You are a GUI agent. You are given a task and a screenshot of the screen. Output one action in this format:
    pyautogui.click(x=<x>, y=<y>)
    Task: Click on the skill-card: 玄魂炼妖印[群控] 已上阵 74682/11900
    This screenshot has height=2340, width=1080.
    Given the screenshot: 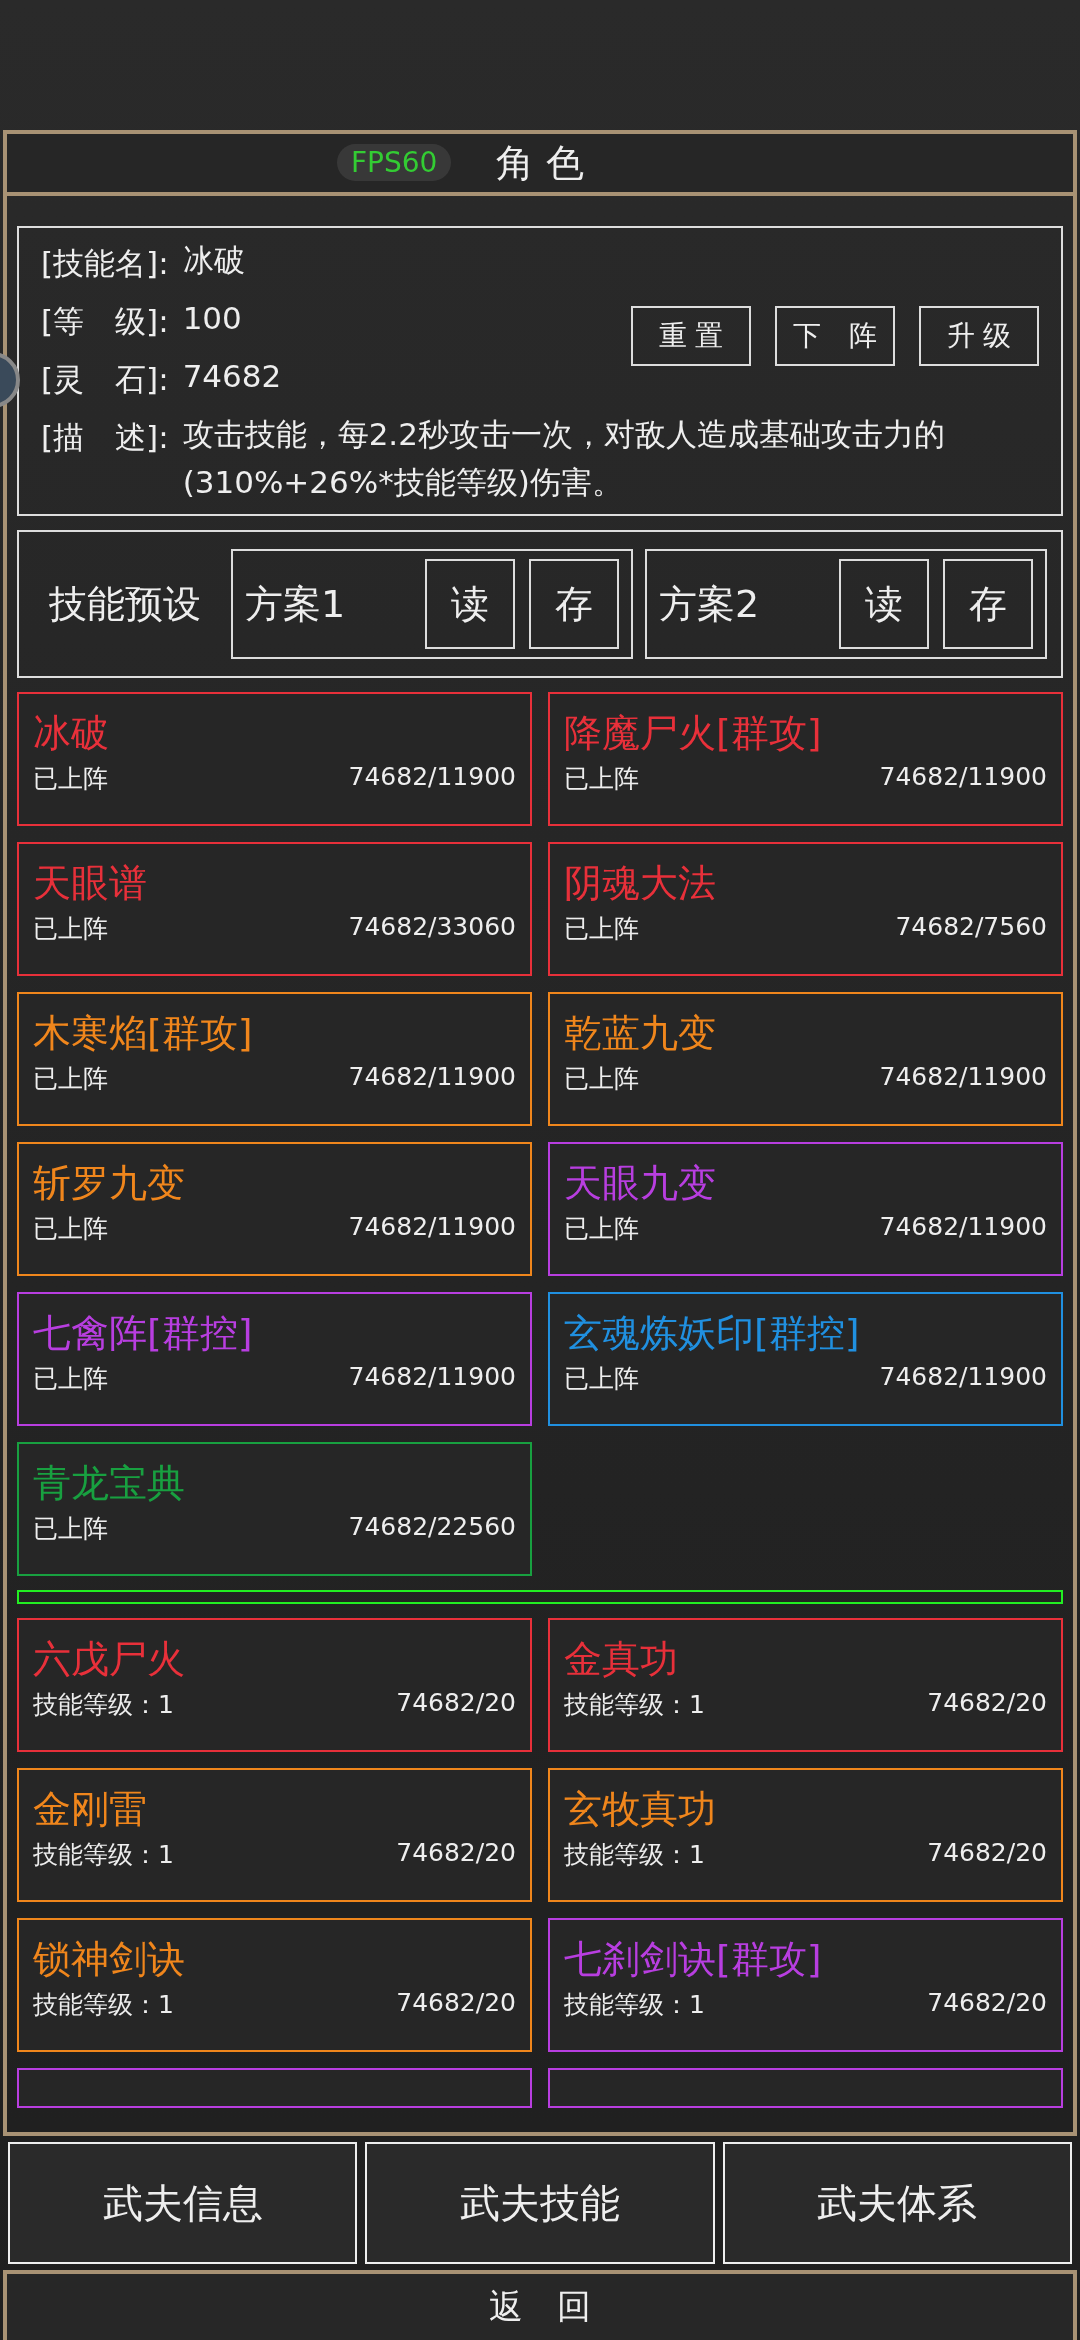 What is the action you would take?
    pyautogui.click(x=805, y=1359)
    